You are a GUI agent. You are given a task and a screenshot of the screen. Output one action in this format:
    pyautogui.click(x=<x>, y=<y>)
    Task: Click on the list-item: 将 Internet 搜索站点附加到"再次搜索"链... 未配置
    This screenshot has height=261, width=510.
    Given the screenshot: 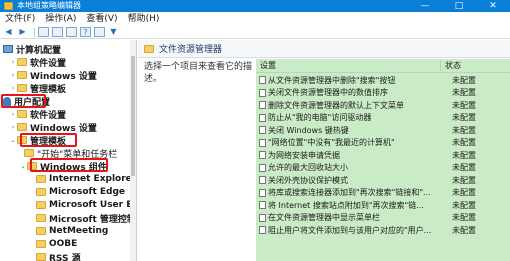 What is the action you would take?
    pyautogui.click(x=383, y=205)
    